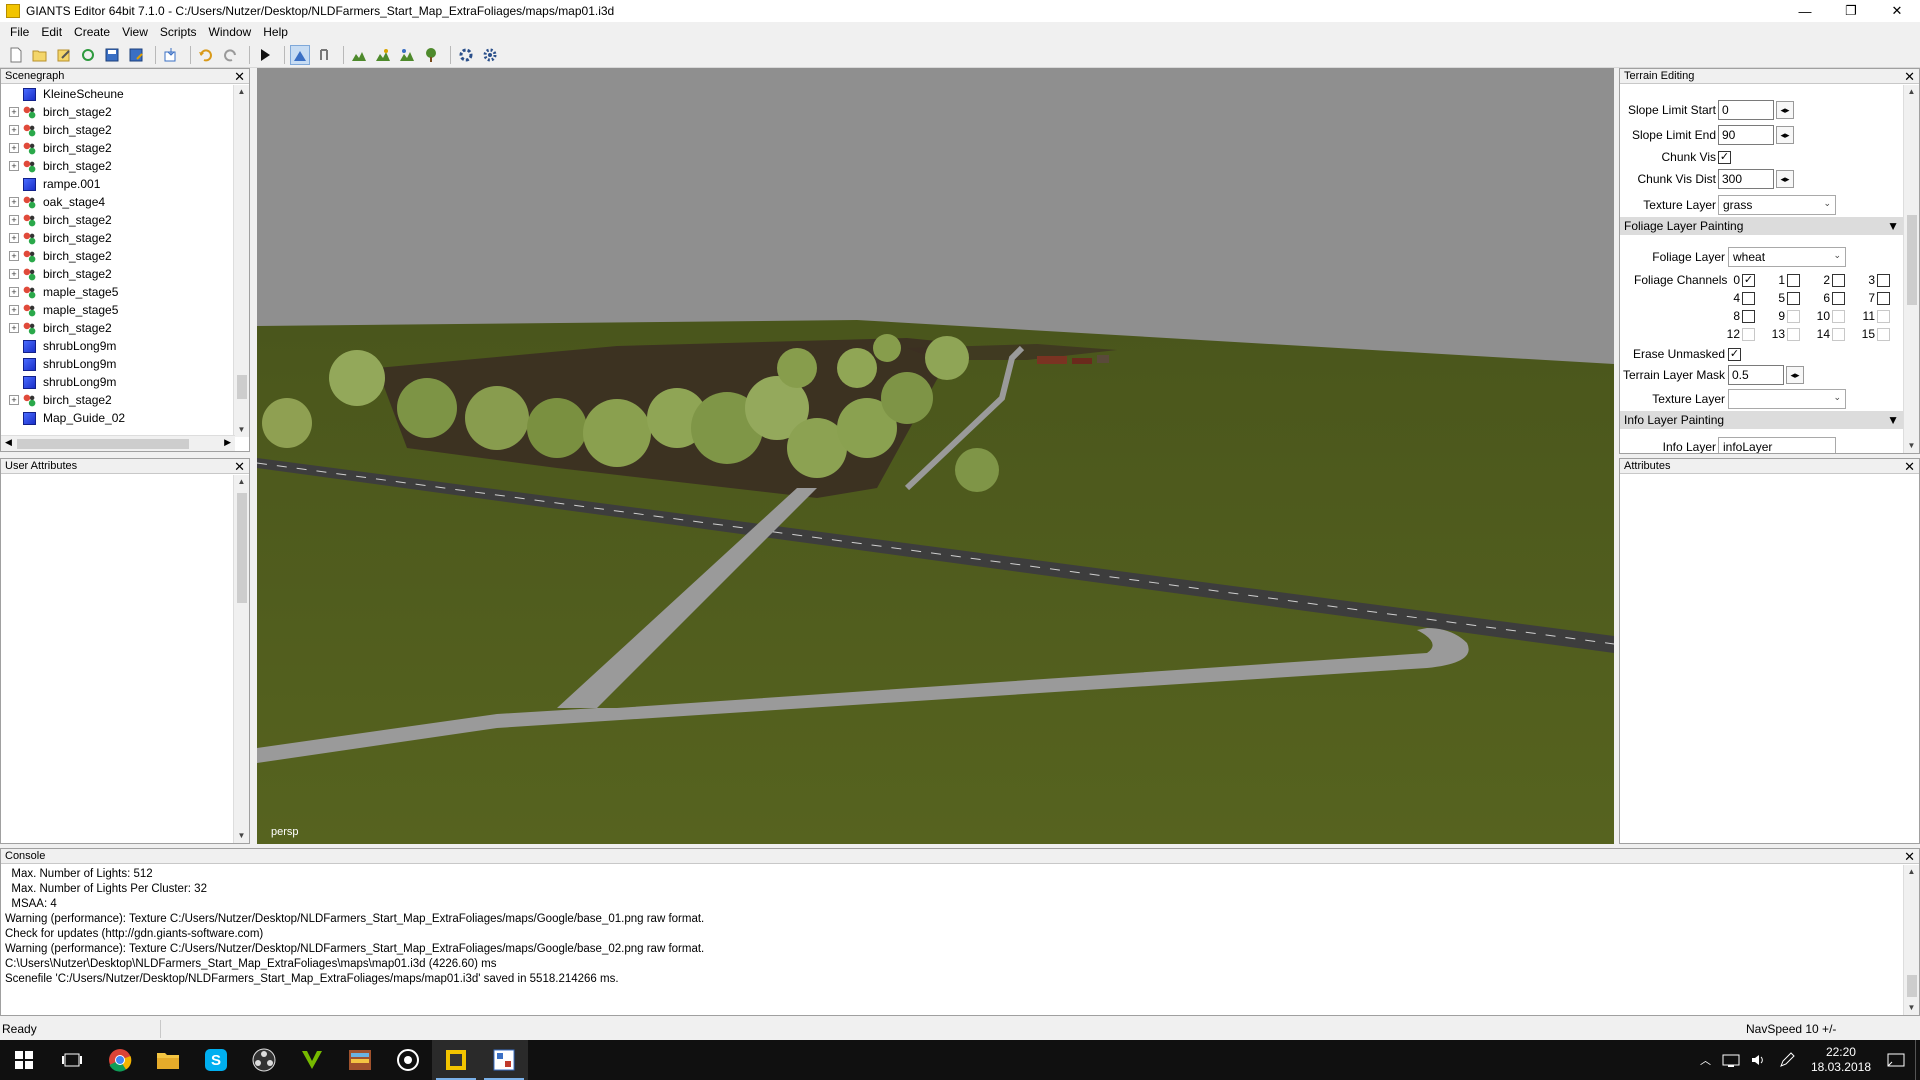 Image resolution: width=1920 pixels, height=1080 pixels. What do you see at coordinates (407, 55) in the screenshot?
I see `foliage-paint-icon` at bounding box center [407, 55].